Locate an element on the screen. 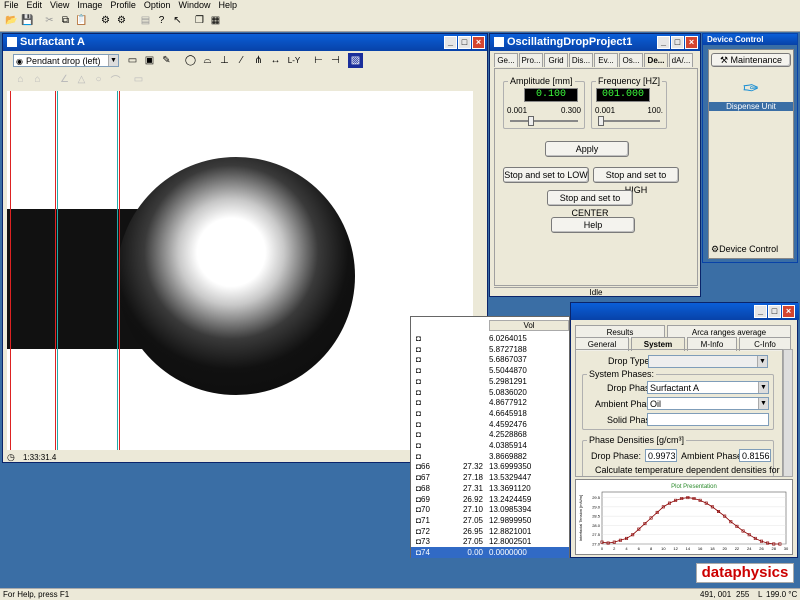 This screenshot has width=800, height=600. apply-button: Apply is located at coordinates (587, 149).